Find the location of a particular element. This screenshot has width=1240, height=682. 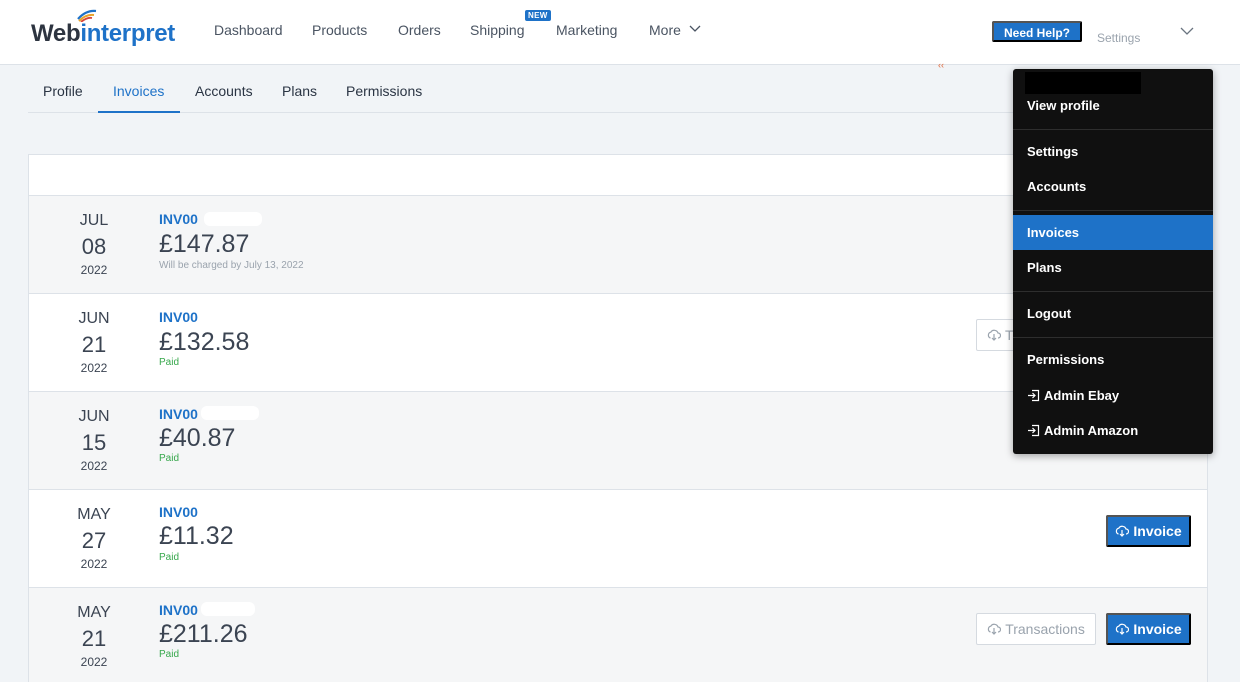

transactions-button: Transactions is located at coordinates (1036, 629).